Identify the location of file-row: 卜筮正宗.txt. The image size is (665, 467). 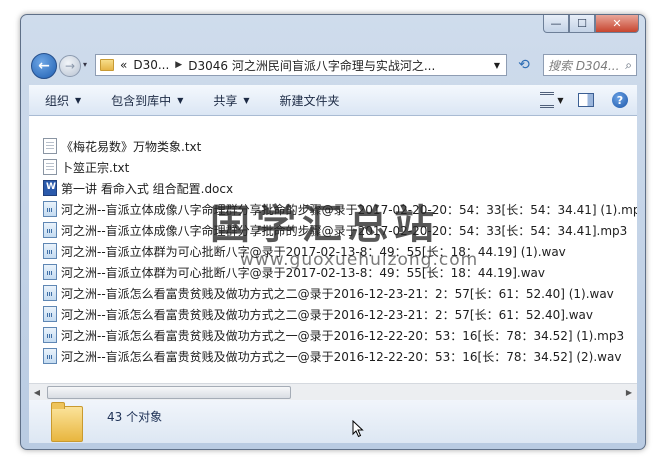
(86, 167).